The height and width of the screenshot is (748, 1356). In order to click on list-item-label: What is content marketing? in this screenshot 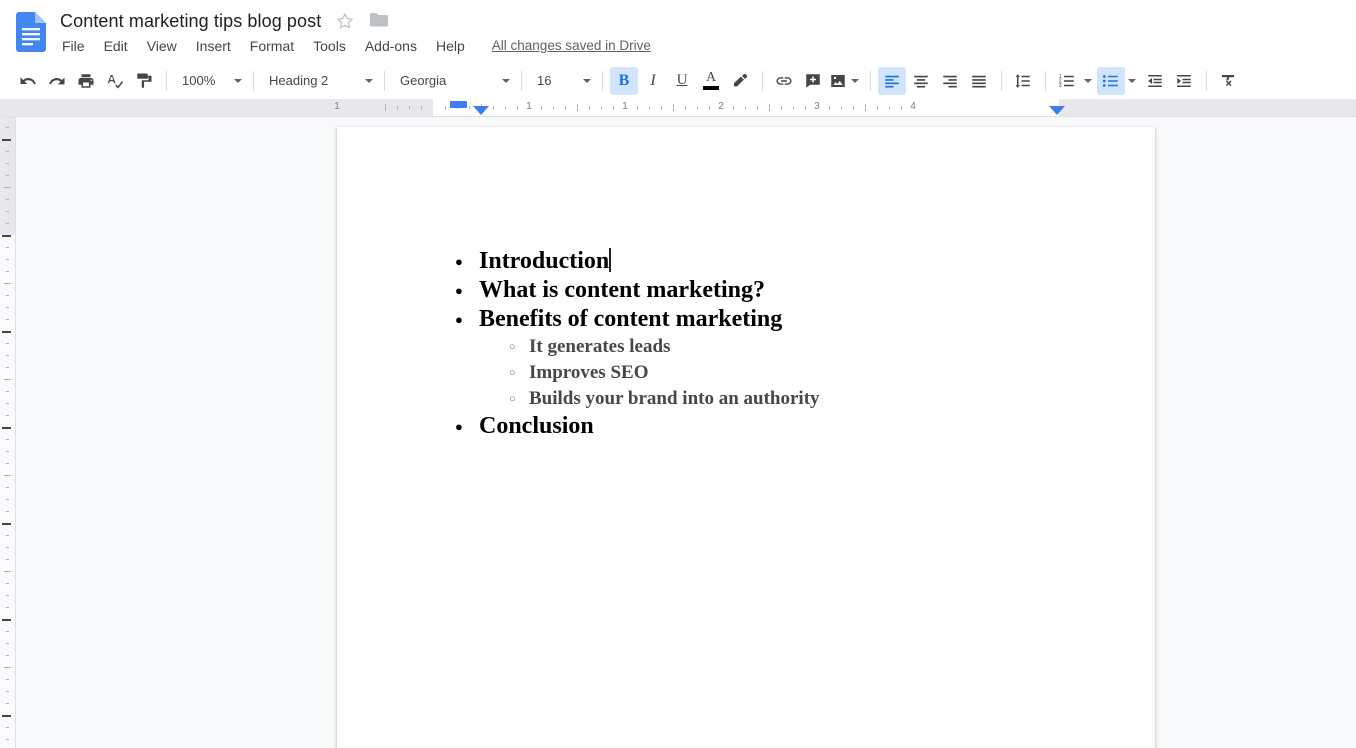, I will do `click(622, 290)`.